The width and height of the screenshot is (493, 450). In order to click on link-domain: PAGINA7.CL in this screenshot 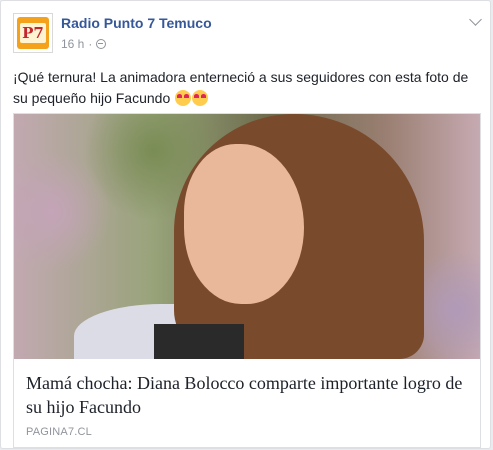, I will do `click(59, 432)`.